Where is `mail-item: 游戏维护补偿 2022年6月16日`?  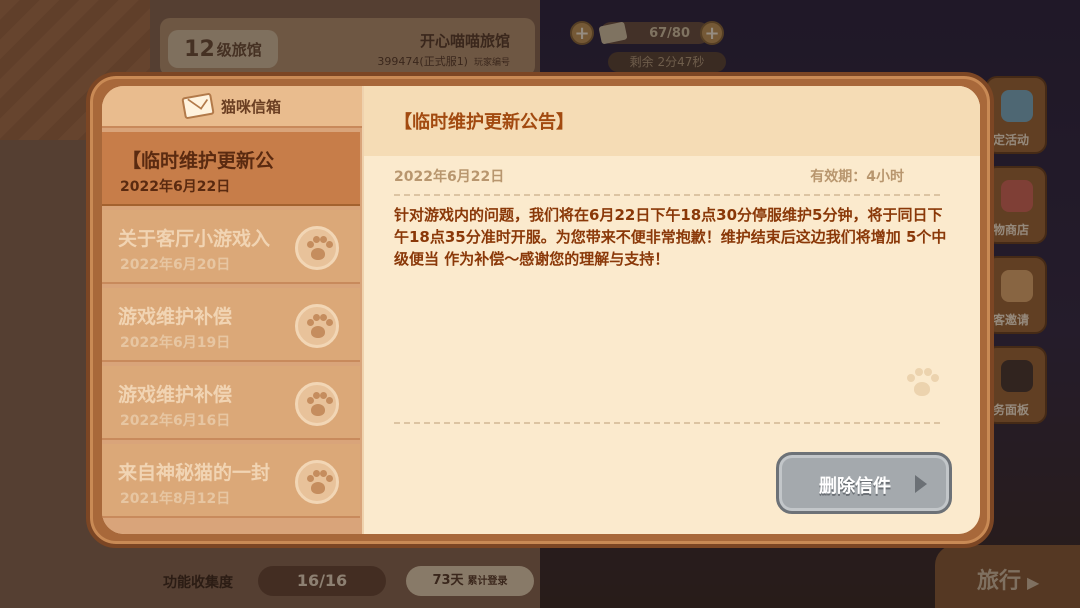 mail-item: 游戏维护补偿 2022年6月16日 is located at coordinates (231, 403).